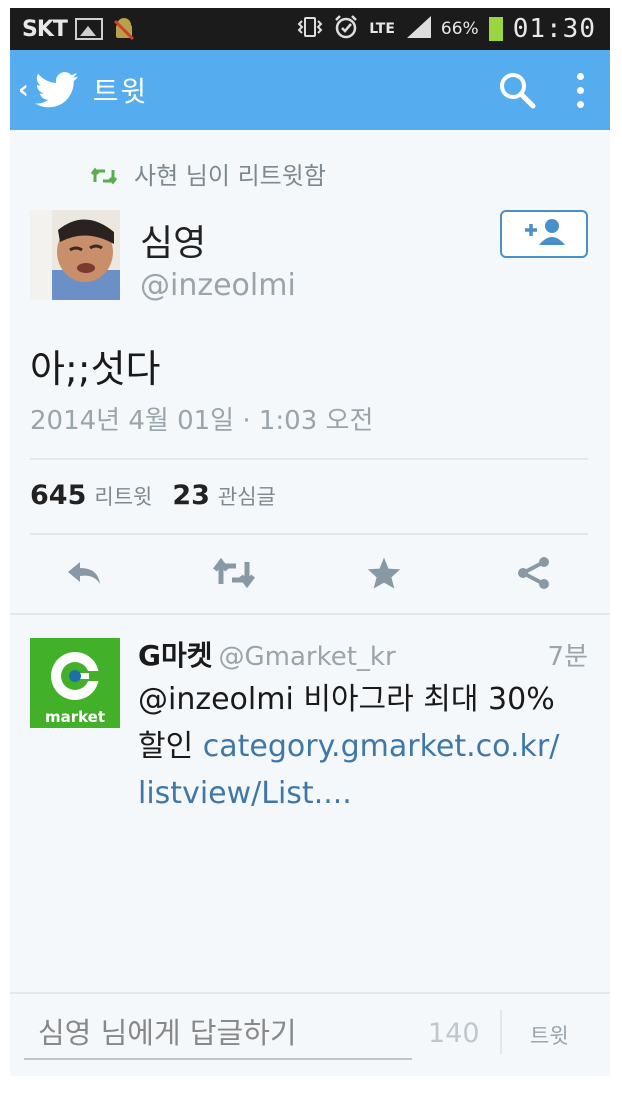 This screenshot has width=622, height=1099. What do you see at coordinates (95, 369) in the screenshot?
I see `tweet-text: 아;;섯다` at bounding box center [95, 369].